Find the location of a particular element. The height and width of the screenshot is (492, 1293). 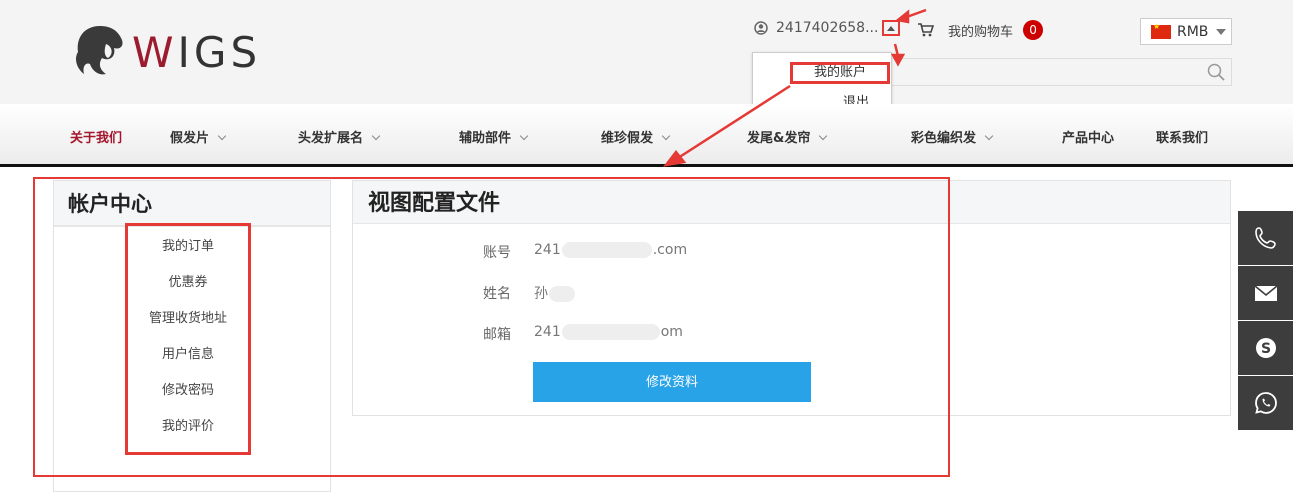

skype-icon: S is located at coordinates (1265, 348).